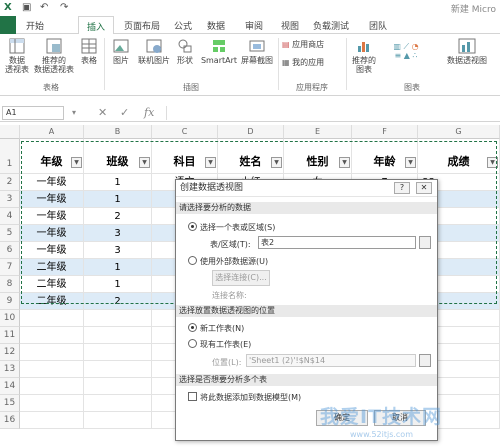 The width and height of the screenshot is (500, 448). I want to click on row-header: 2, so click(10, 182).